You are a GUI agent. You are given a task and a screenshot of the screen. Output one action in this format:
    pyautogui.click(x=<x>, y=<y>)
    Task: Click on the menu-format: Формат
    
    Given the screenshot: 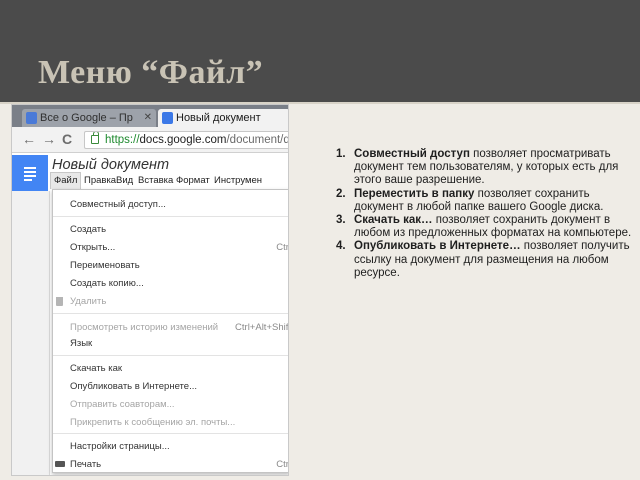 What is the action you would take?
    pyautogui.click(x=193, y=181)
    